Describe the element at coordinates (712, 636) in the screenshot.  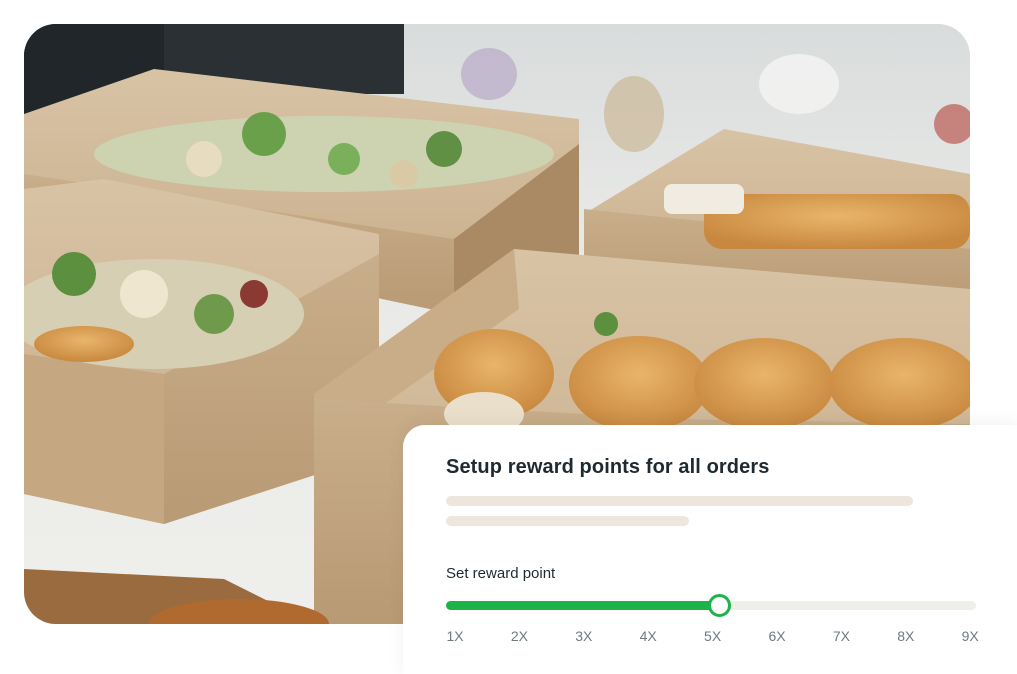
I see `reward-tick-5x: 5X` at that location.